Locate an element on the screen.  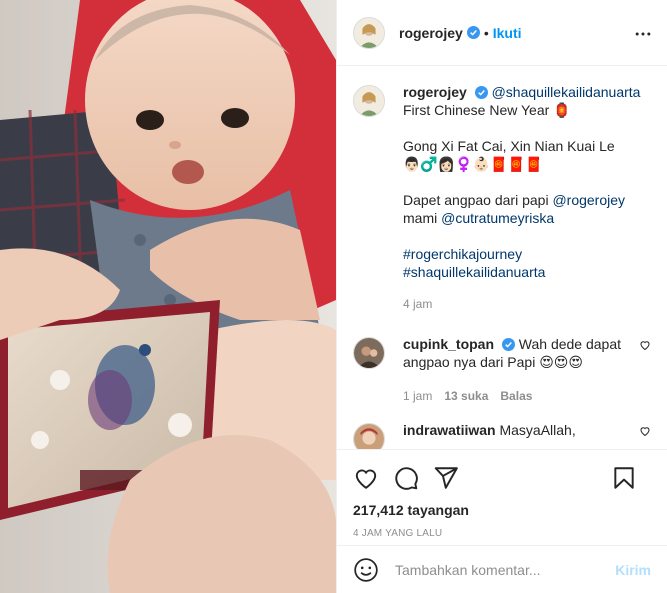
emoji-icon is located at coordinates (366, 570).